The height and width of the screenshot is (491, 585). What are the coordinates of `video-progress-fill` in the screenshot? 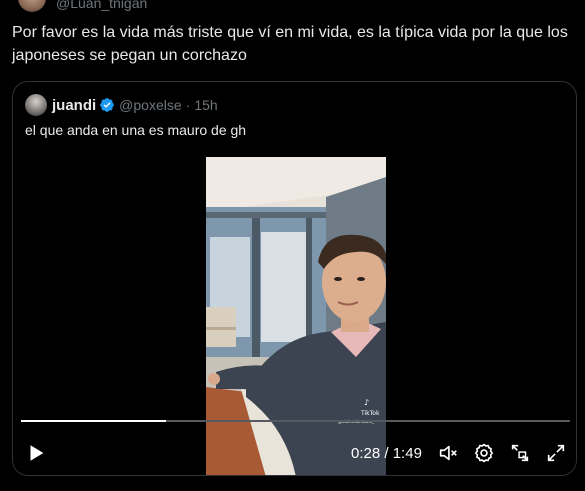 It's located at (94, 421).